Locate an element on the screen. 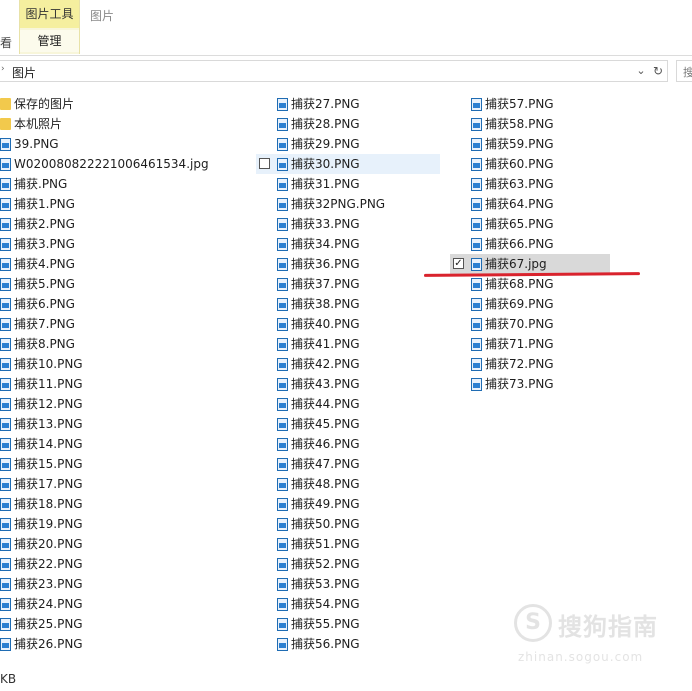  file-name: 捕获64.PNG is located at coordinates (519, 204).